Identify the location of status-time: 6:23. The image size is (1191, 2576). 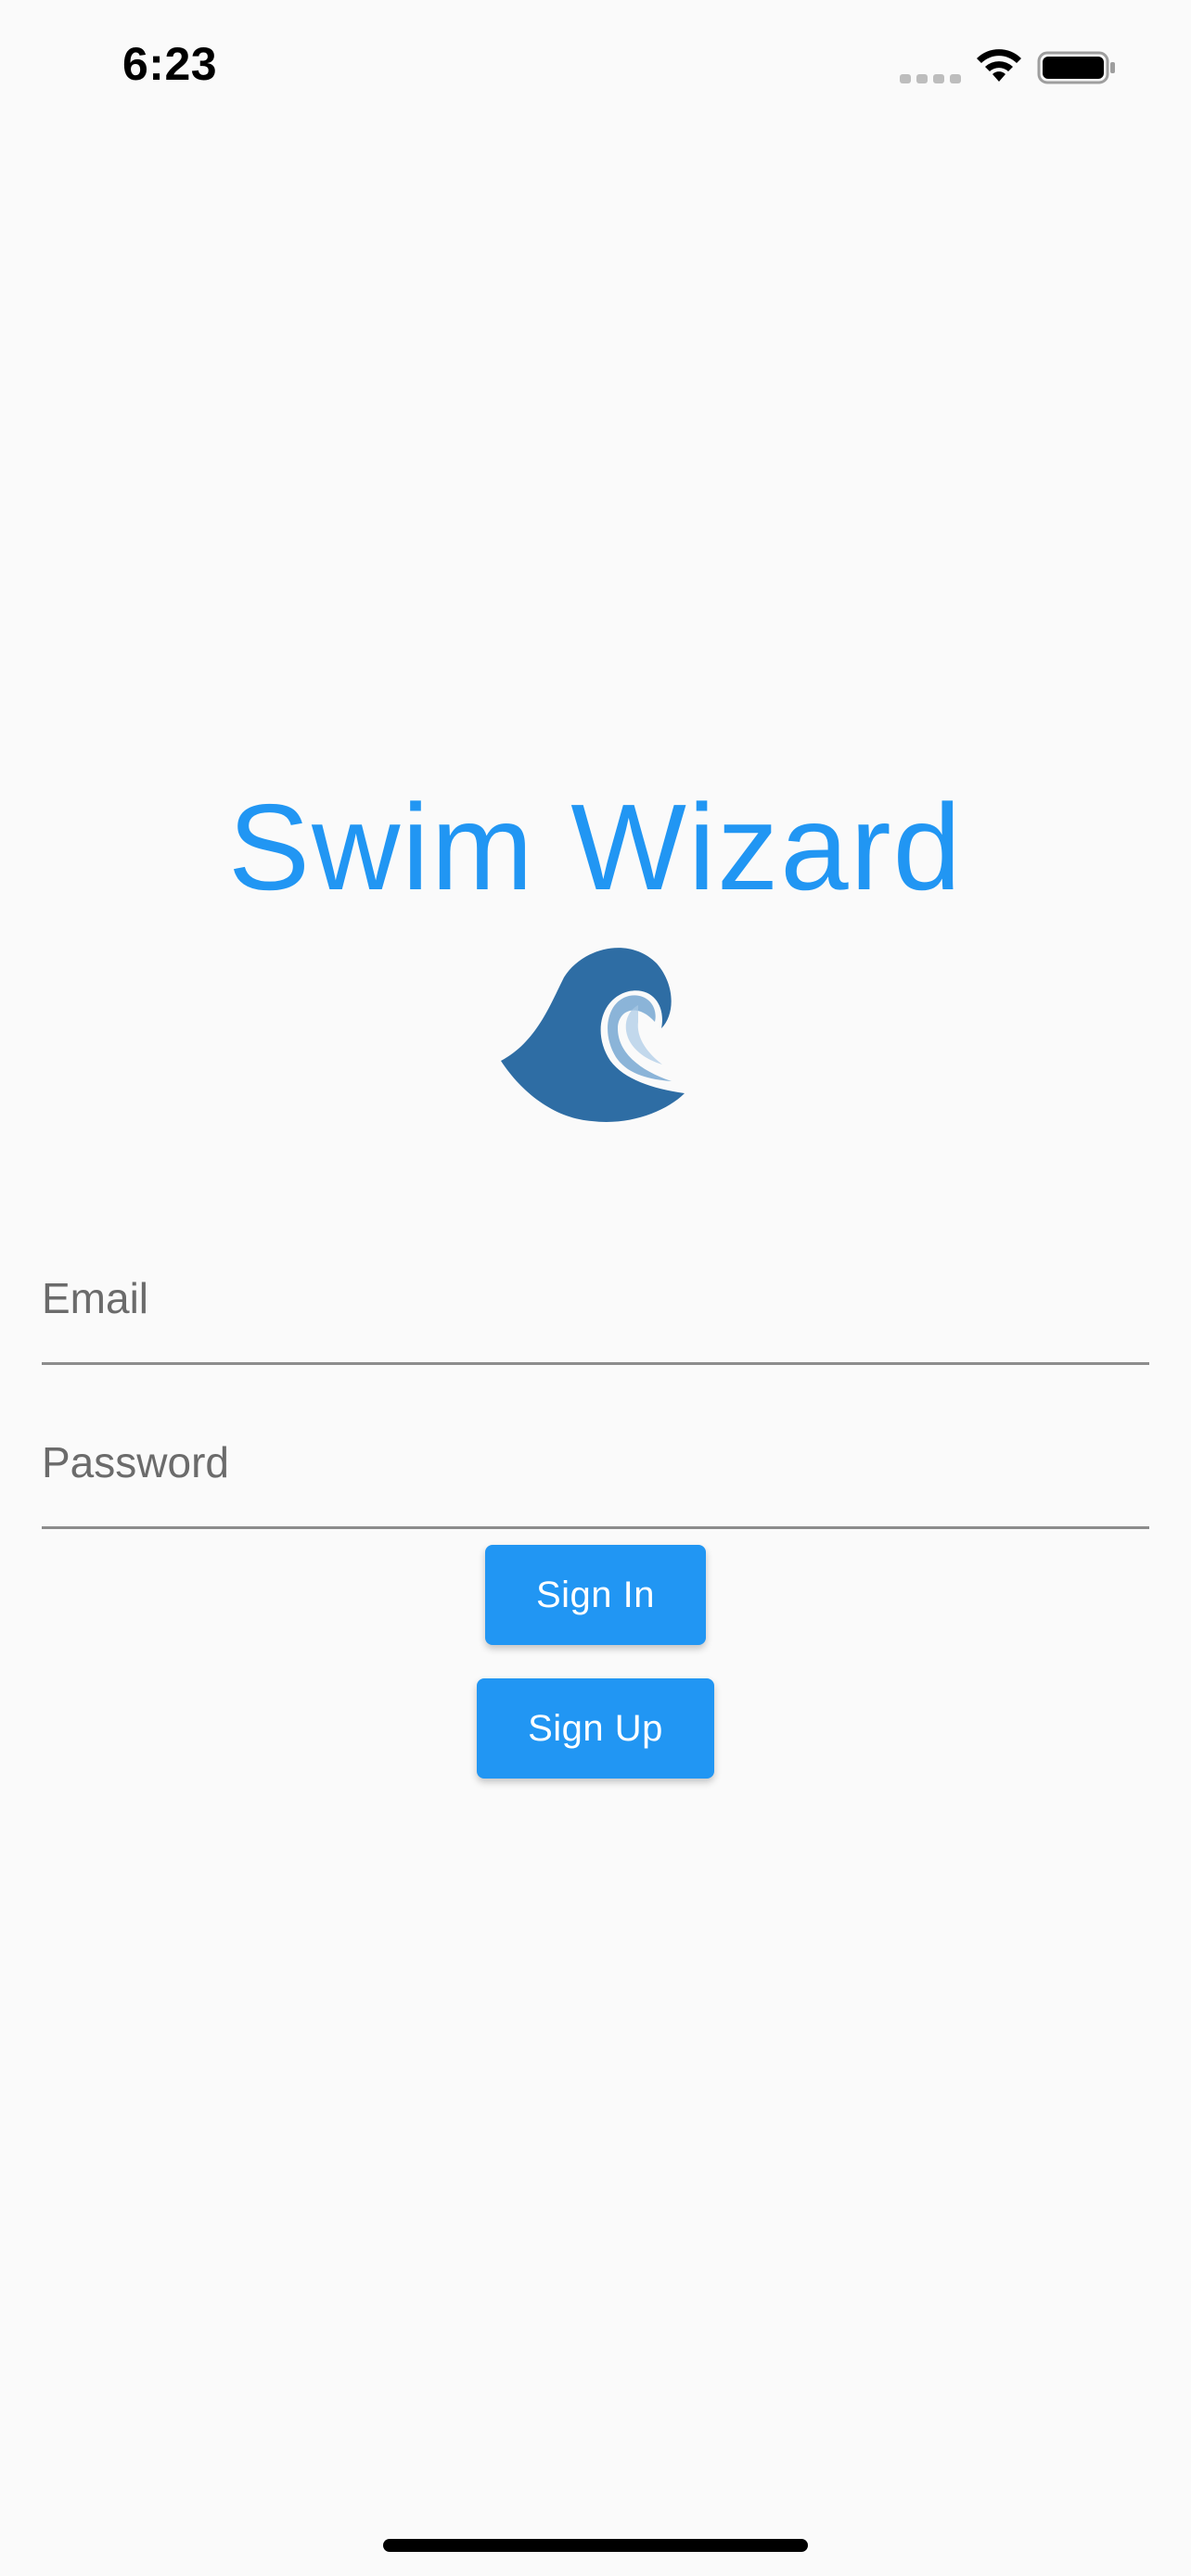
(170, 64).